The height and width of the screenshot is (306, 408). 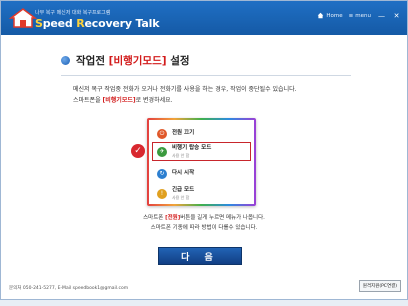 I want to click on menu-button: ≡ menu, so click(x=360, y=16).